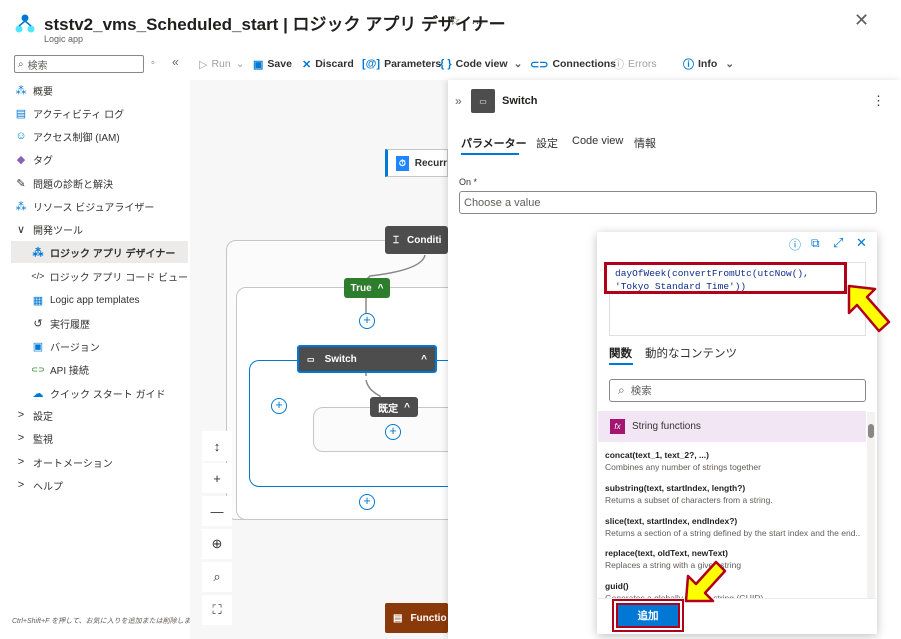 The image size is (901, 639). What do you see at coordinates (645, 143) in the screenshot?
I see `tab-info: 情報` at bounding box center [645, 143].